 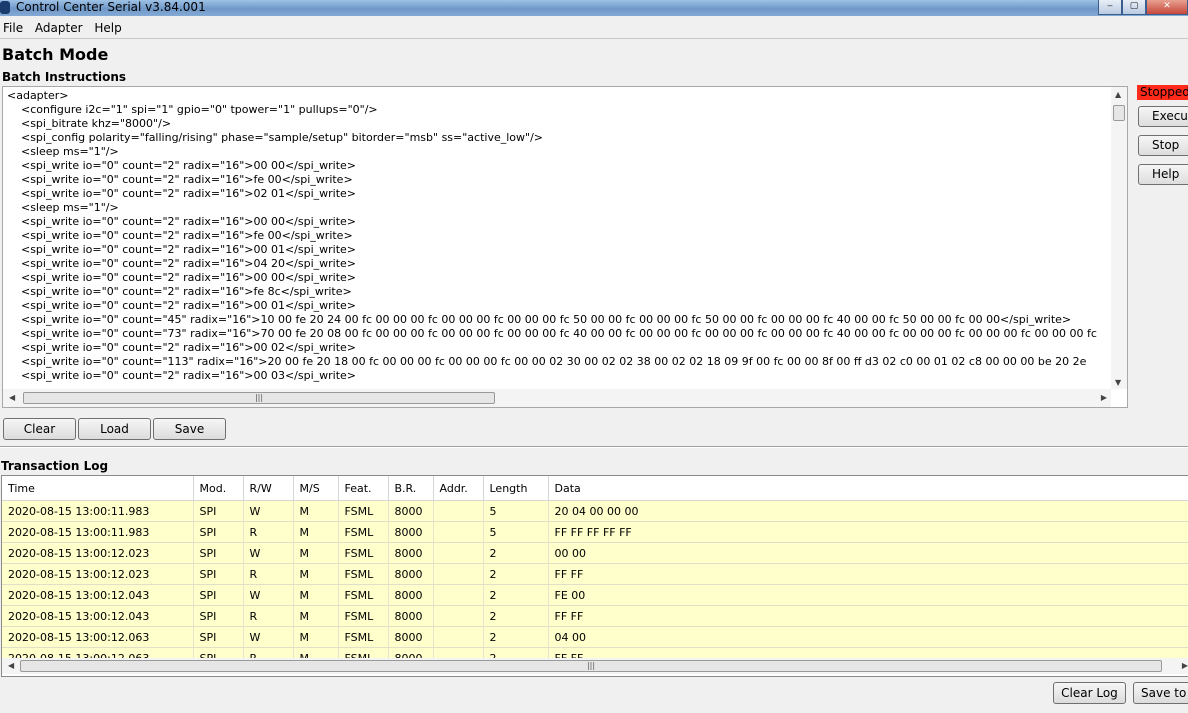 What do you see at coordinates (1119, 113) in the screenshot?
I see `scroll-thumb` at bounding box center [1119, 113].